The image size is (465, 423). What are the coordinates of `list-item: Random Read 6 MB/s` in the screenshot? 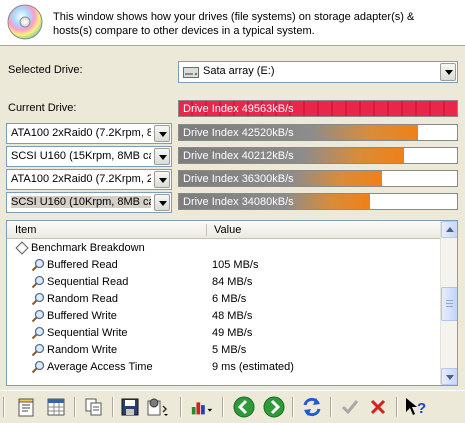 It's located at (224, 299).